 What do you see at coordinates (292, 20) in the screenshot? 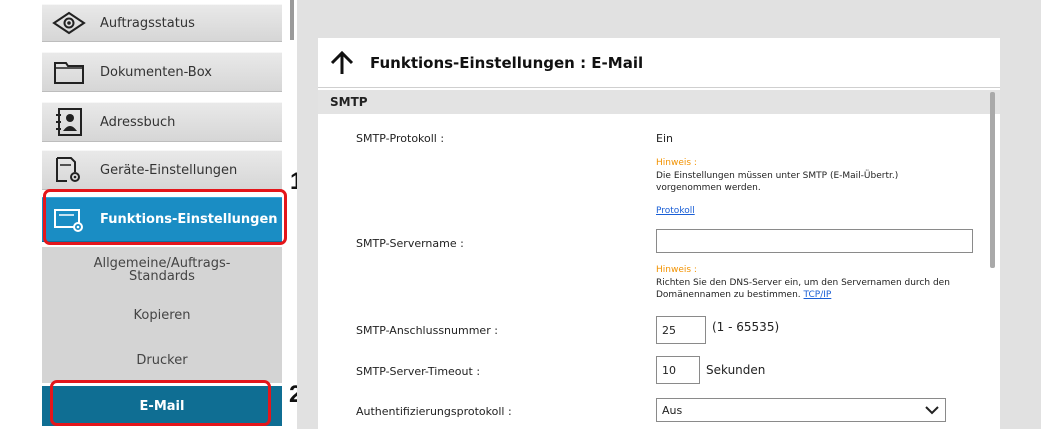
I see `sidebar-scrollbar` at bounding box center [292, 20].